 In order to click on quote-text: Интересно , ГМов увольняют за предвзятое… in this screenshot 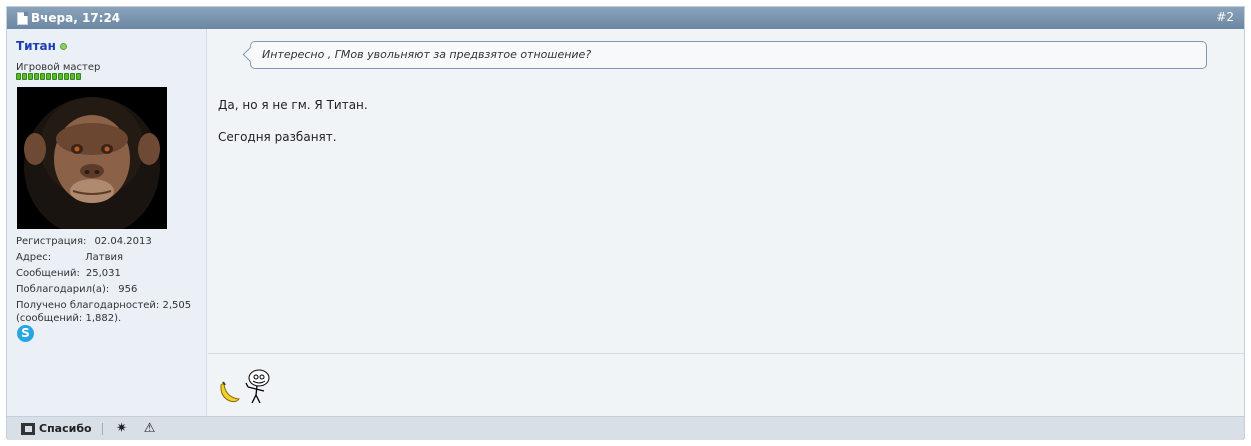, I will do `click(427, 54)`.